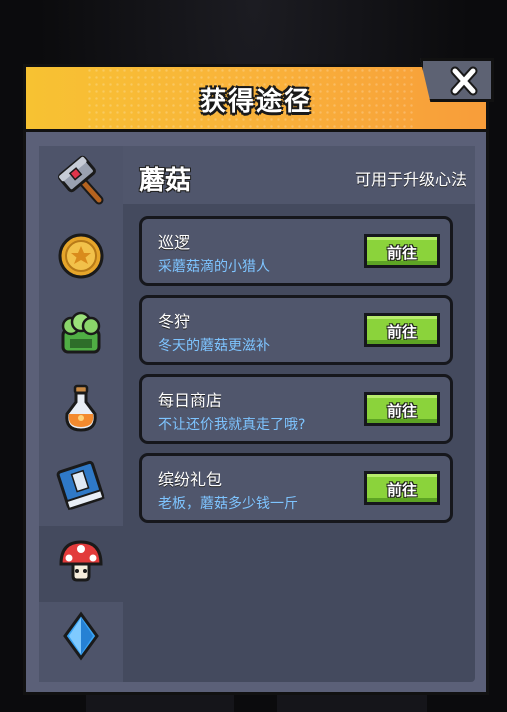 The height and width of the screenshot is (712, 507). Describe the element at coordinates (81, 561) in the screenshot. I see `mushroom-icon` at that location.